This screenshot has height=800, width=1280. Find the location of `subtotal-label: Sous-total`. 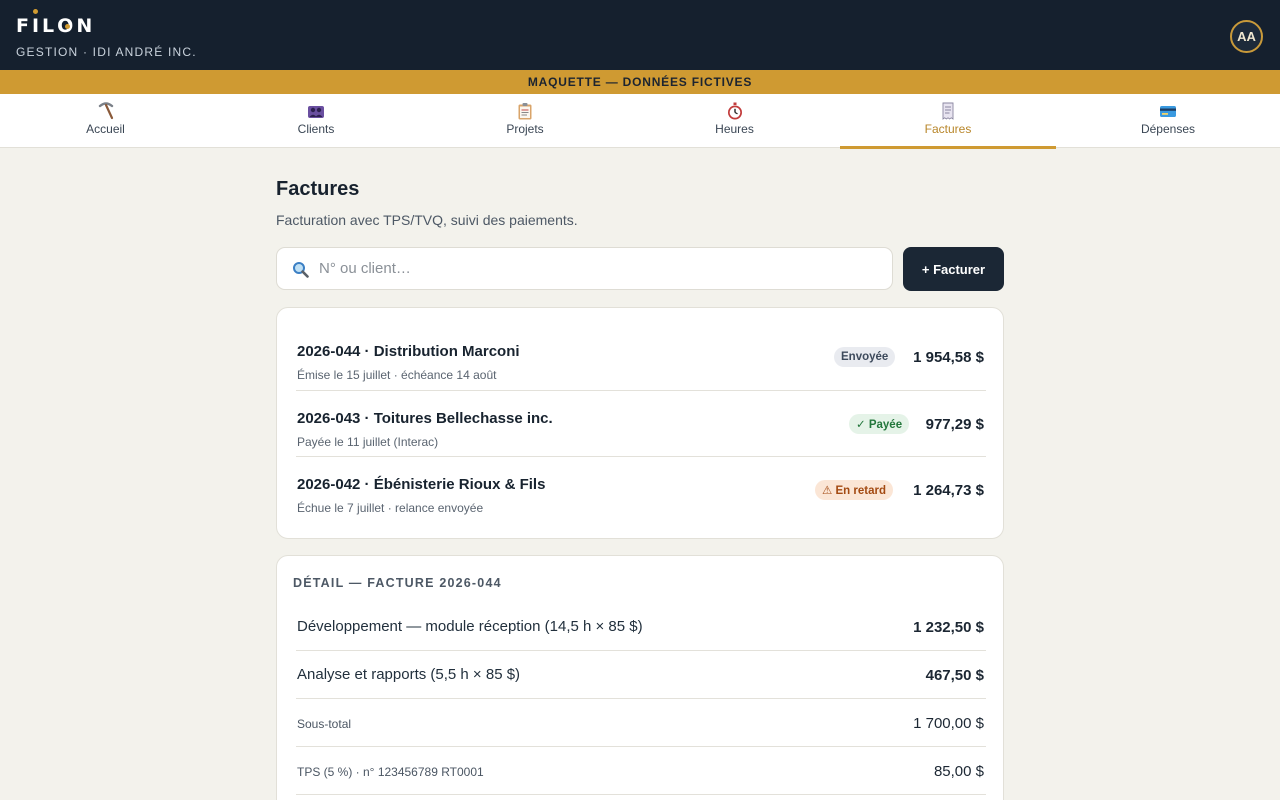

subtotal-label: Sous-total is located at coordinates (324, 724).